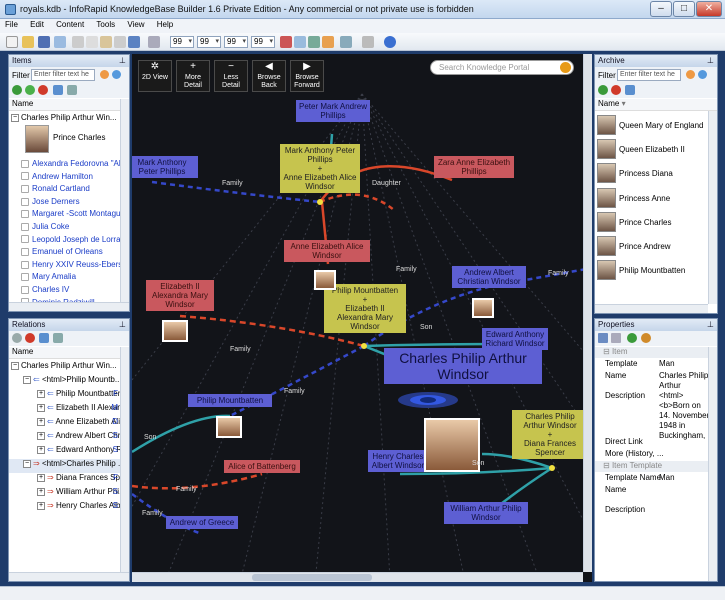 The height and width of the screenshot is (600, 725). I want to click on relations-group-1: −⇐ <html>Philip Mountb...S, so click(69, 382).